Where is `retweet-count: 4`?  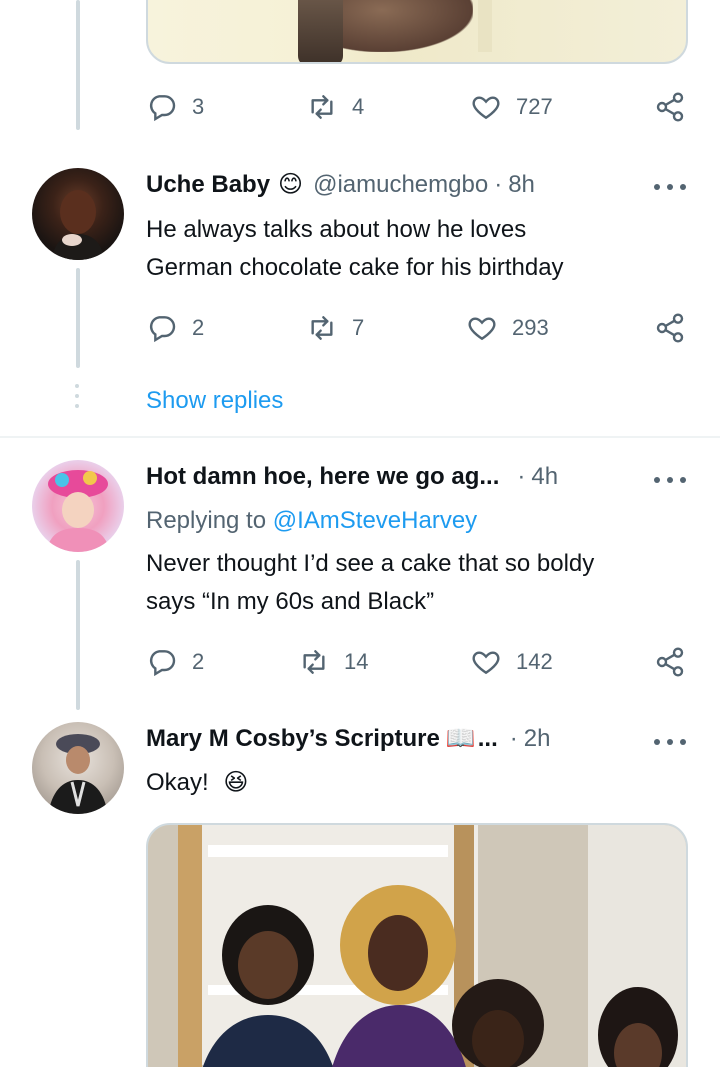
retweet-count: 4 is located at coordinates (358, 106).